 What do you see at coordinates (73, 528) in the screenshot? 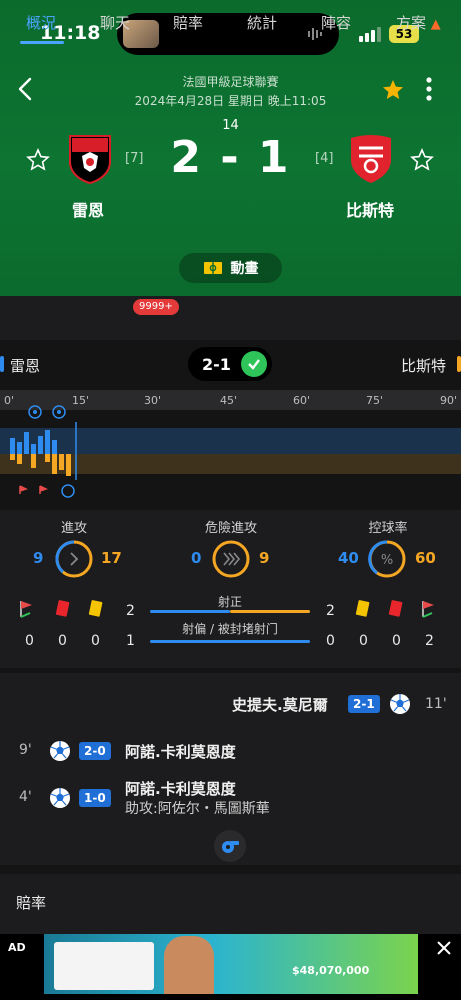
I see `attack-label: 進攻` at bounding box center [73, 528].